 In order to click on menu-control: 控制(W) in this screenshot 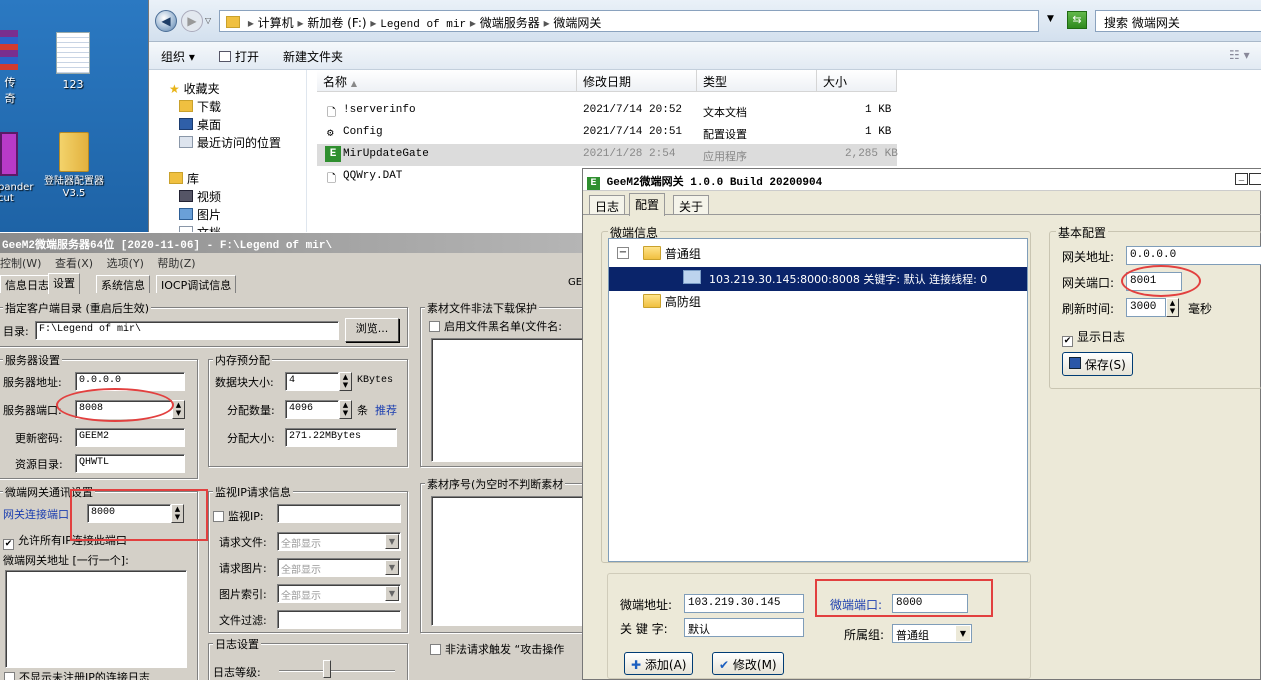, I will do `click(20, 263)`.